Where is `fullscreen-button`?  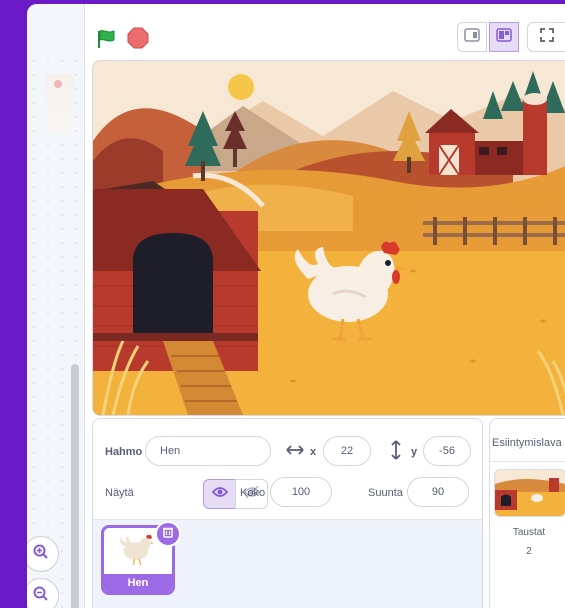 fullscreen-button is located at coordinates (546, 37).